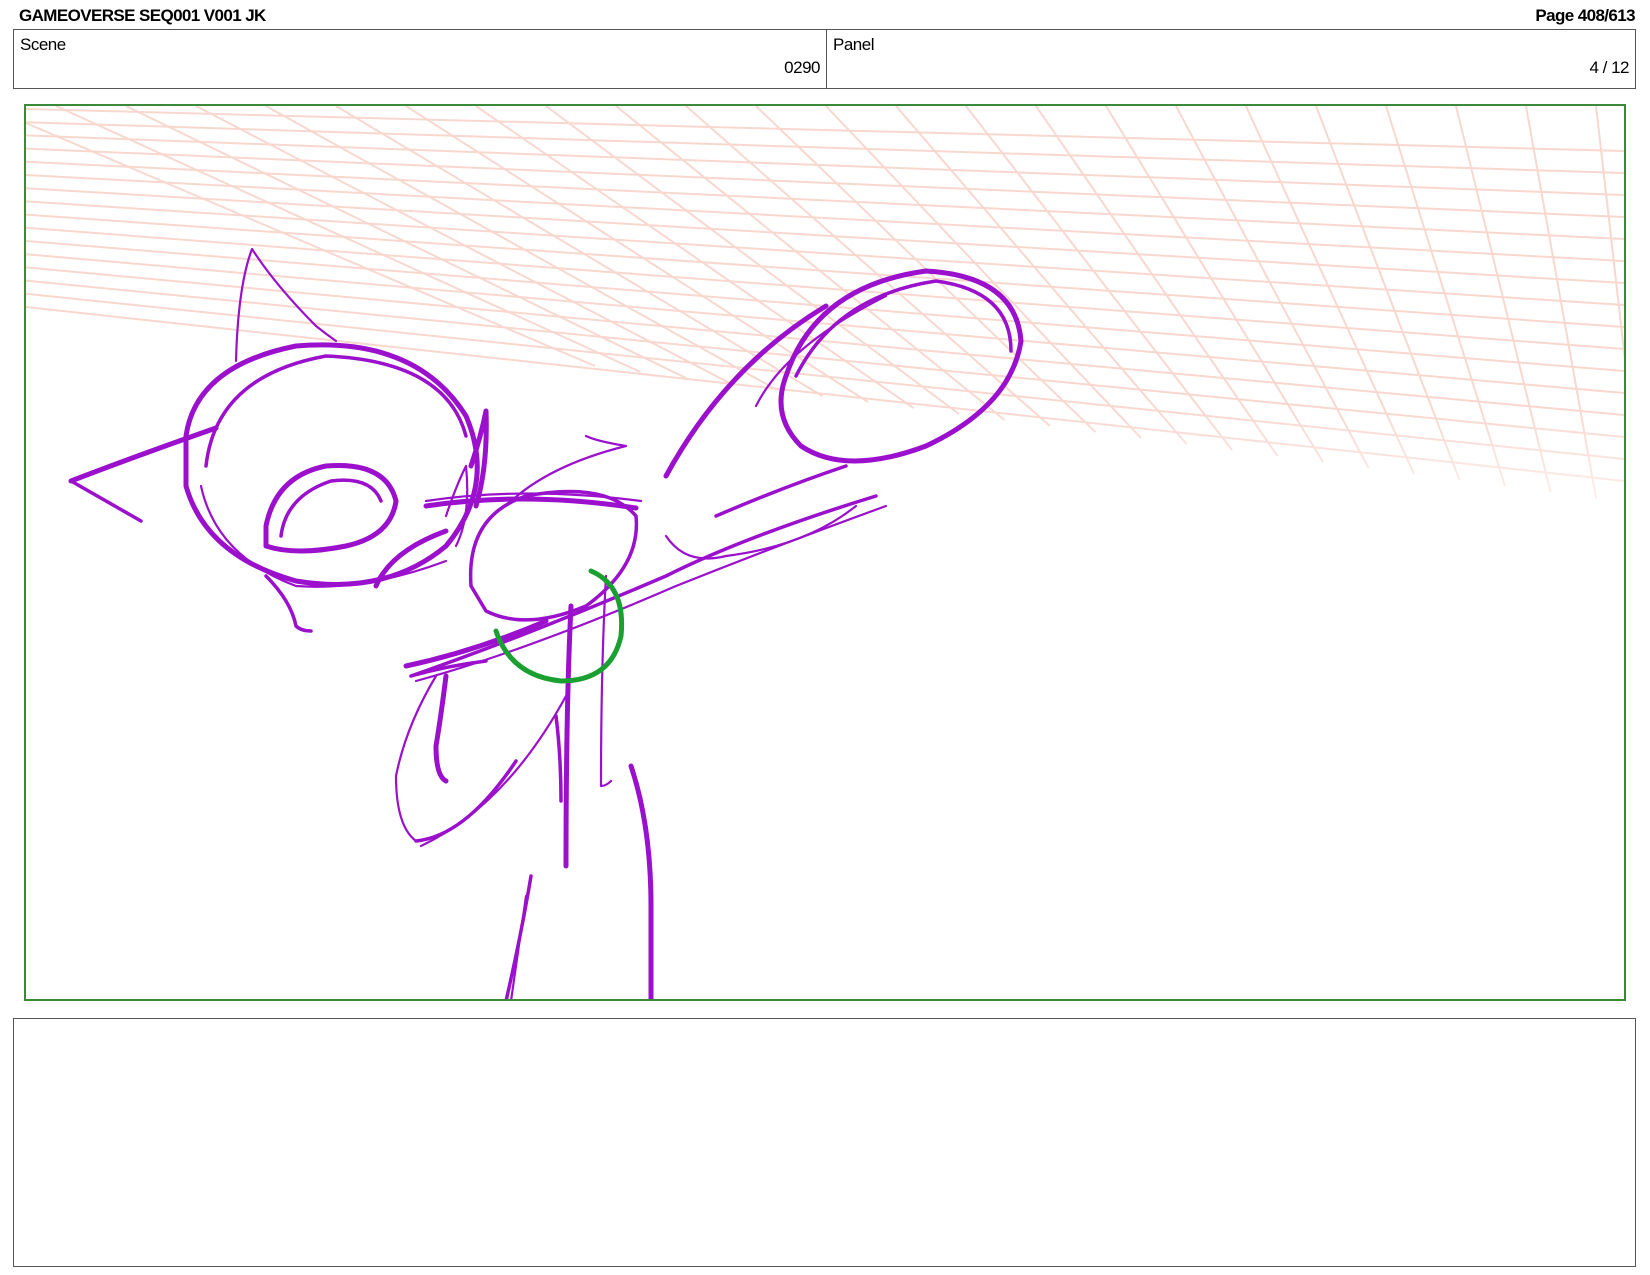 This screenshot has width=1650, height=1275. Describe the element at coordinates (1231, 59) in the screenshot. I see `panel-cell: Panel 4 / 12` at that location.